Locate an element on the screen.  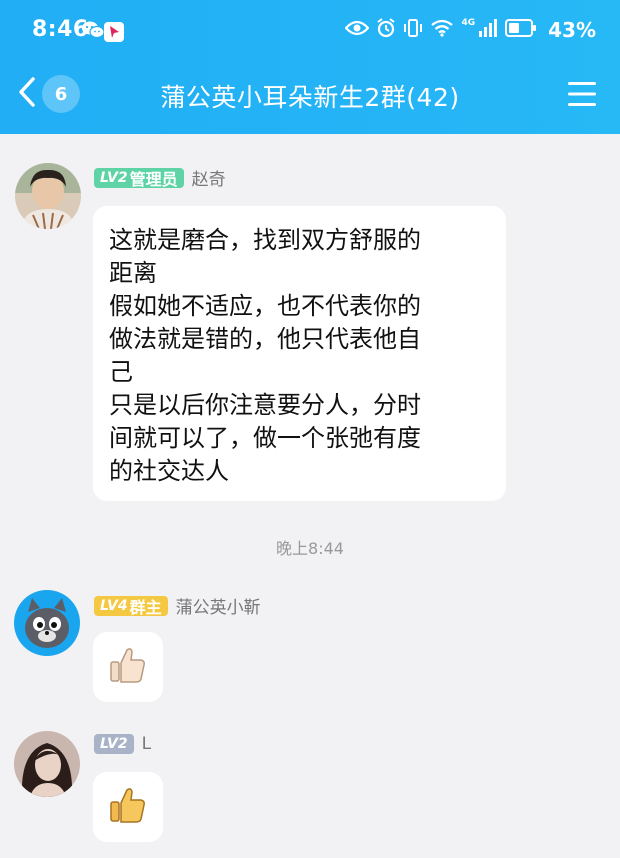
status-icons: 4G 43% is located at coordinates (470, 30).